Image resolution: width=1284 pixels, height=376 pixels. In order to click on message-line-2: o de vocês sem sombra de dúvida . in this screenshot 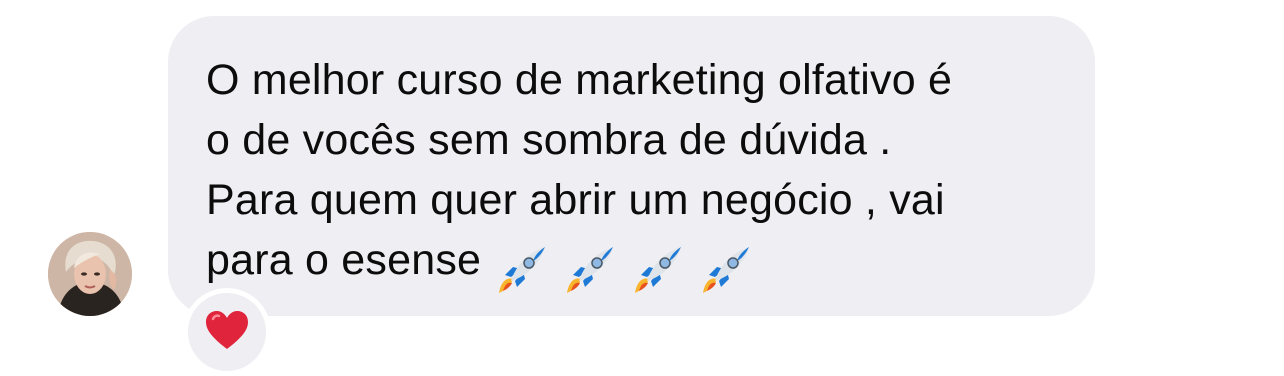, I will do `click(549, 140)`.